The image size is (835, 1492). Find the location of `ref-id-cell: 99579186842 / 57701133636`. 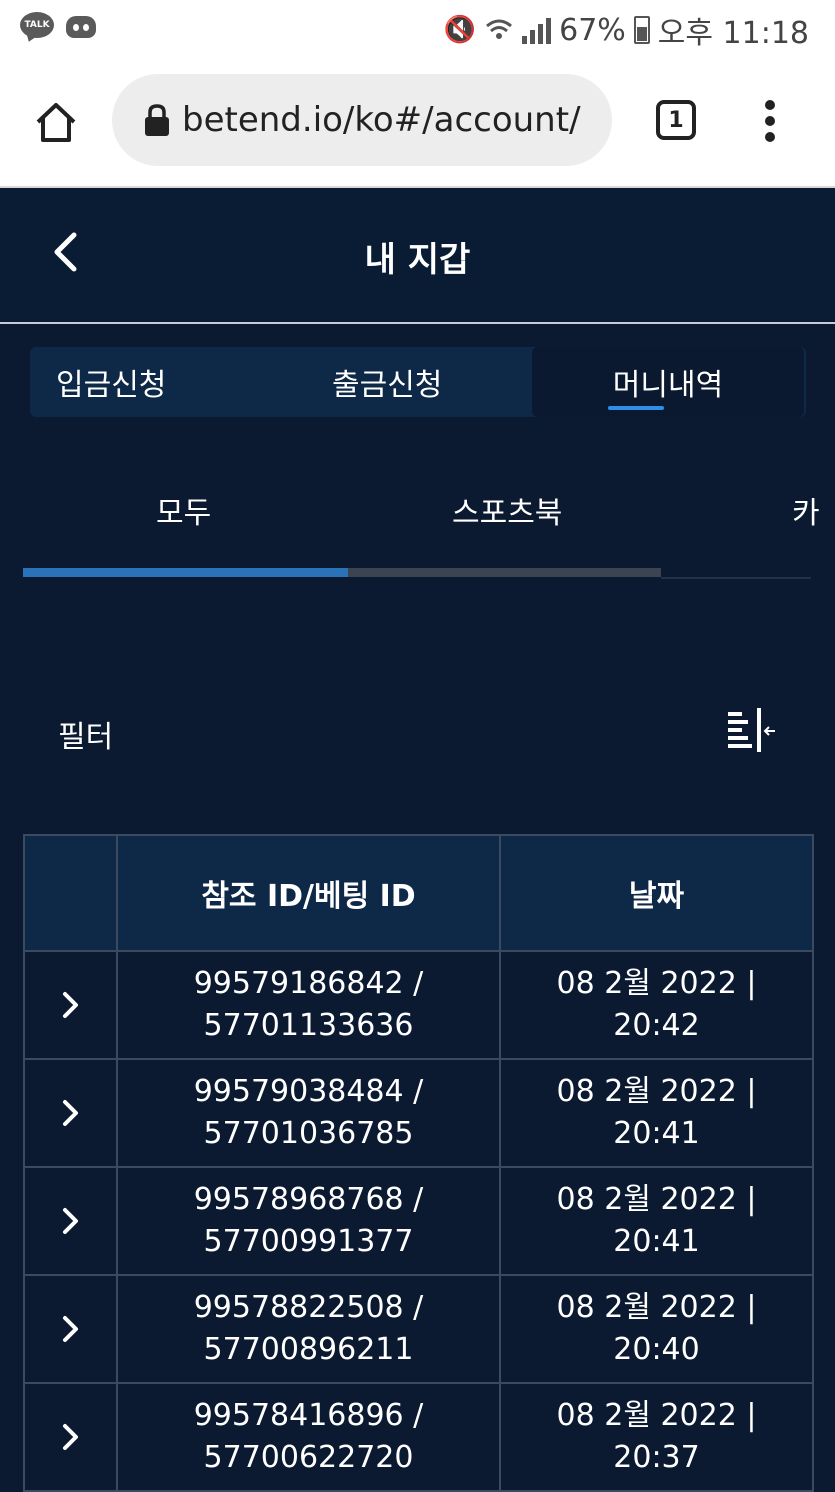

ref-id-cell: 99579186842 / 57701133636 is located at coordinates (308, 1005).